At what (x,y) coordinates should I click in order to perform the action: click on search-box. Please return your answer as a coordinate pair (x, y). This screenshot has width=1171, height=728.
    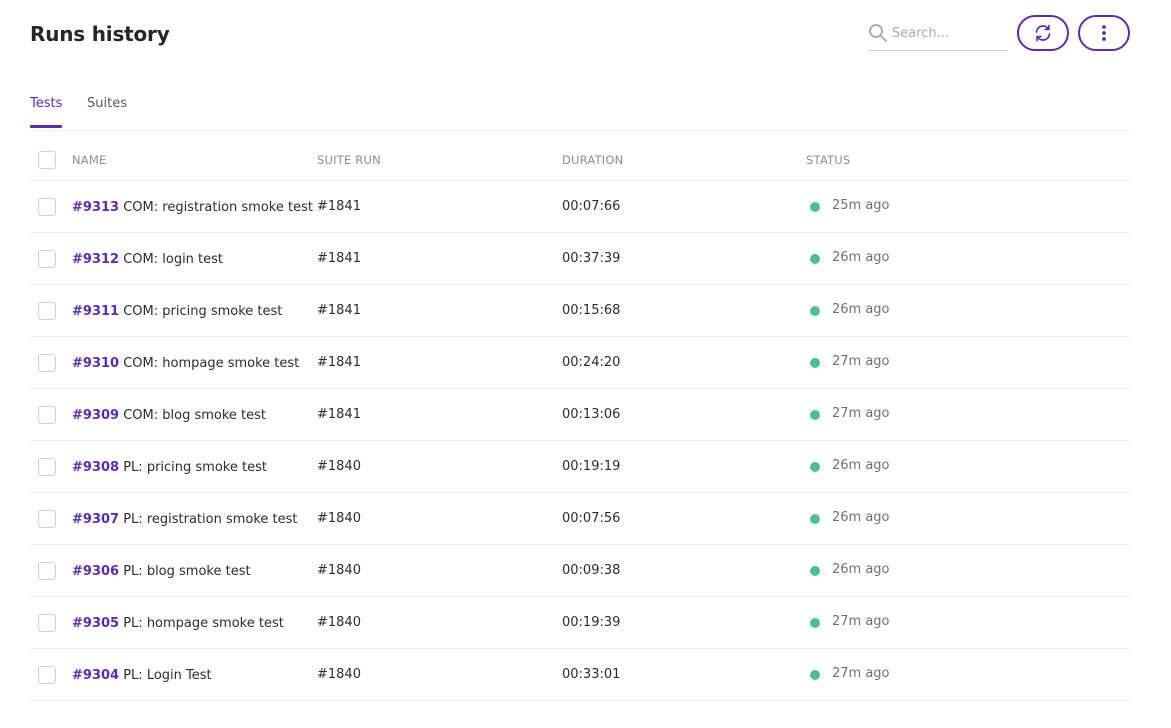
    Looking at the image, I should click on (938, 34).